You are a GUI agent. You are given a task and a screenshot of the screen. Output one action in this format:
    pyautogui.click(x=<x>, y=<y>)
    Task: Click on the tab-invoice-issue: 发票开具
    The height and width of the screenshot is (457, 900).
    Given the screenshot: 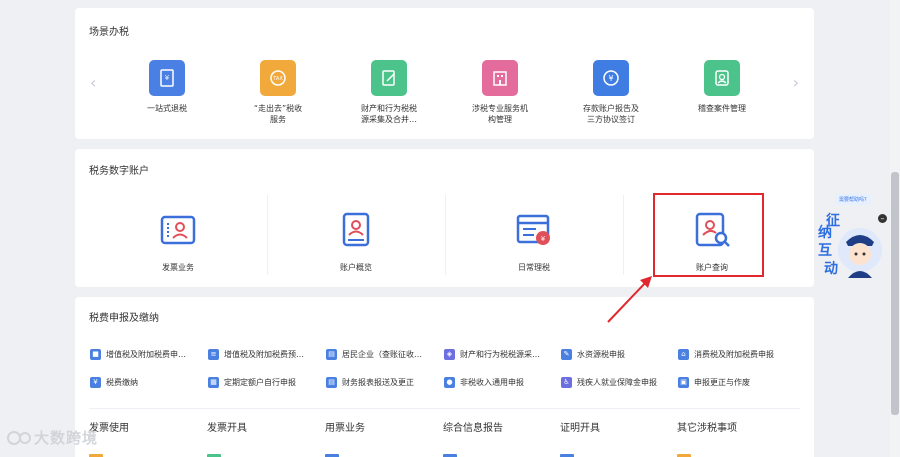 What is the action you would take?
    pyautogui.click(x=227, y=426)
    